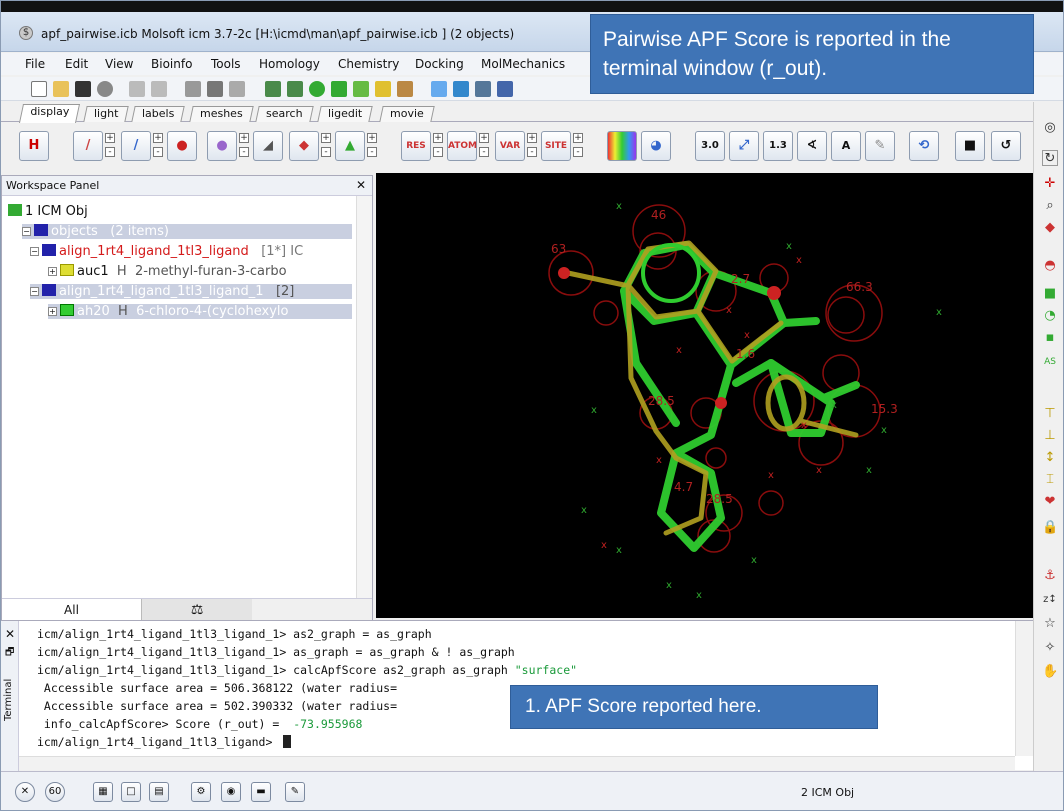 The image size is (1064, 811). What do you see at coordinates (88, 146) in the screenshot?
I see `wire-icon: /` at bounding box center [88, 146].